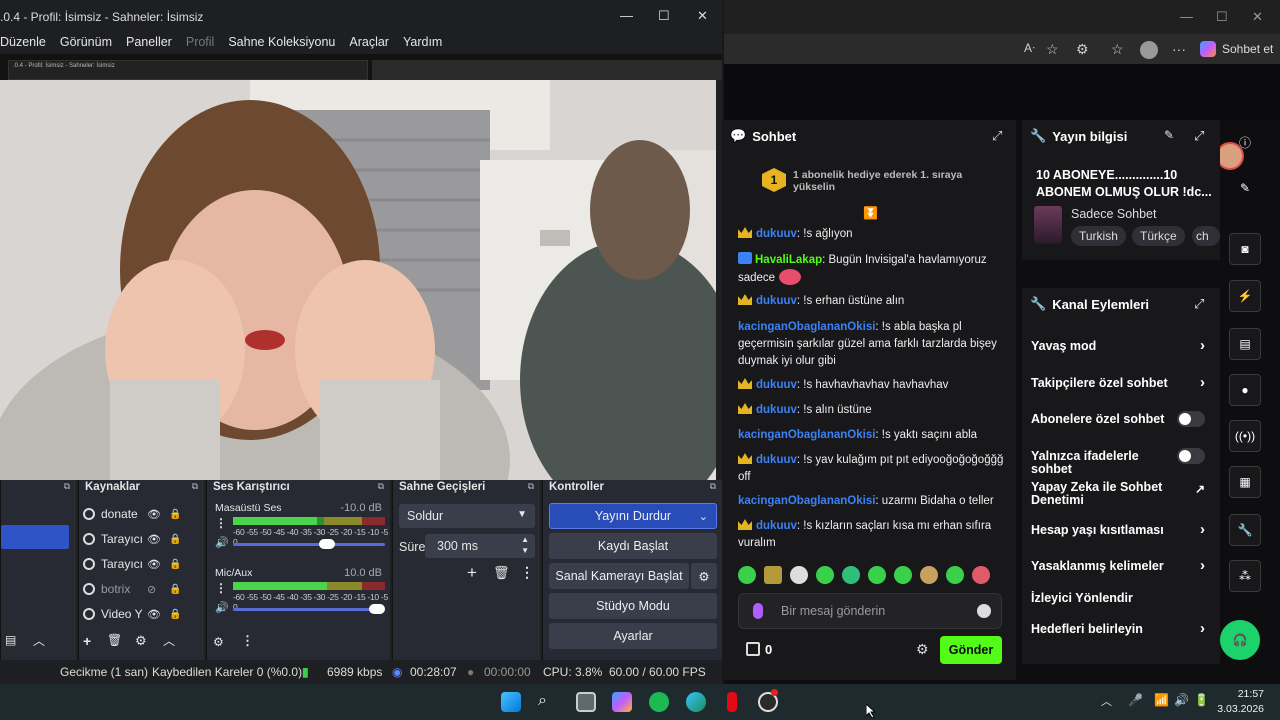 The image size is (1280, 720). I want to click on more-menu-icon: ···, so click(1179, 49).